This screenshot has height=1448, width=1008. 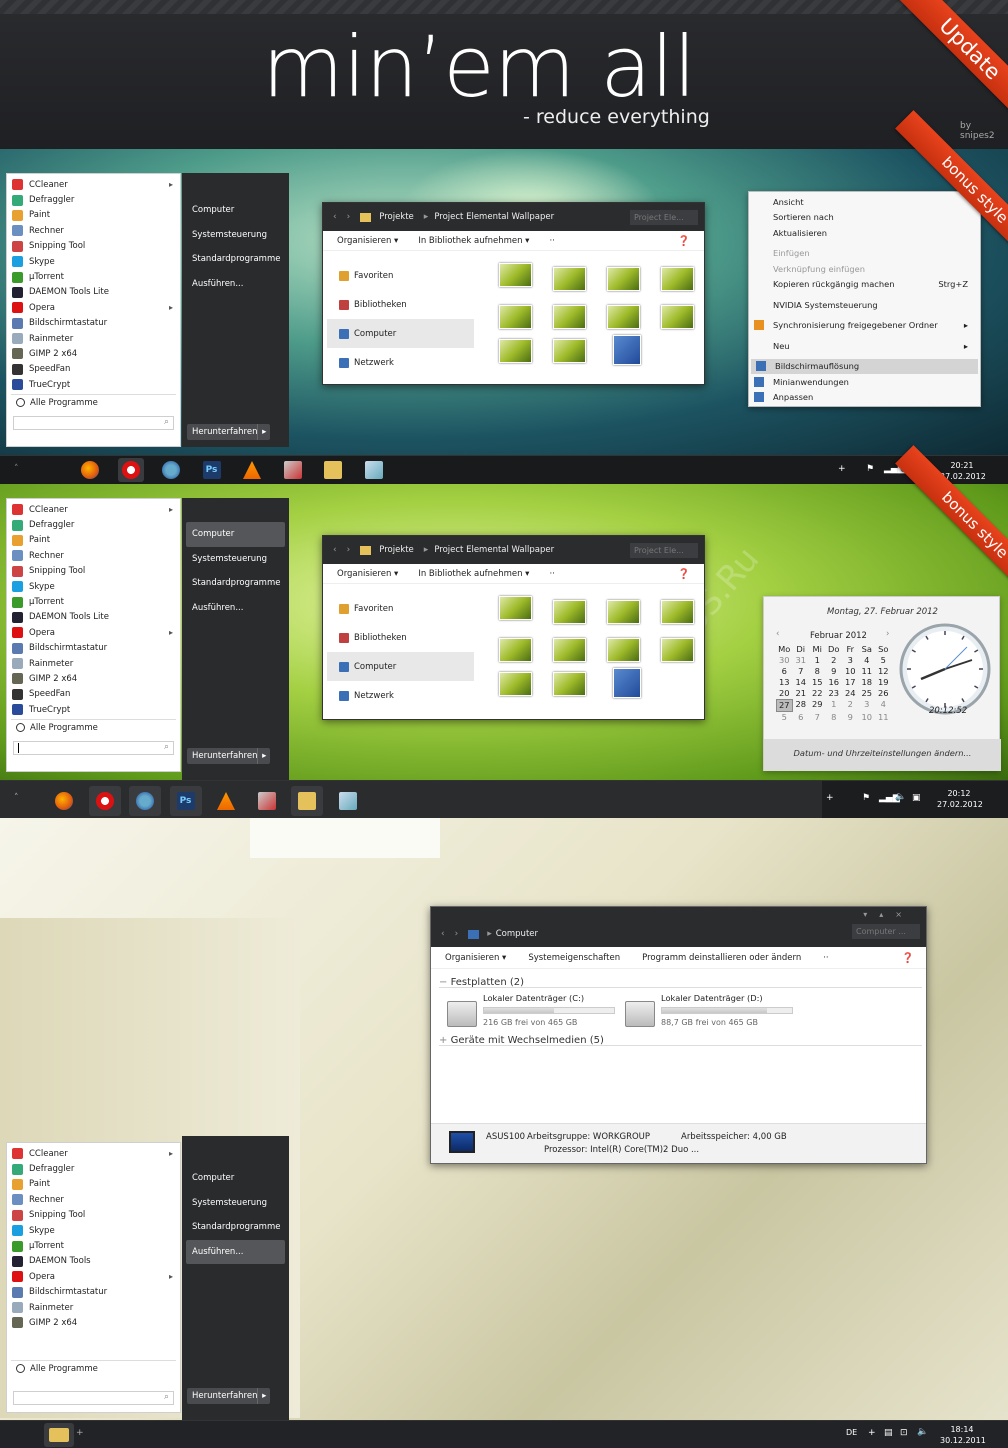 I want to click on tray-flag-icon: ⚑, so click(x=870, y=469).